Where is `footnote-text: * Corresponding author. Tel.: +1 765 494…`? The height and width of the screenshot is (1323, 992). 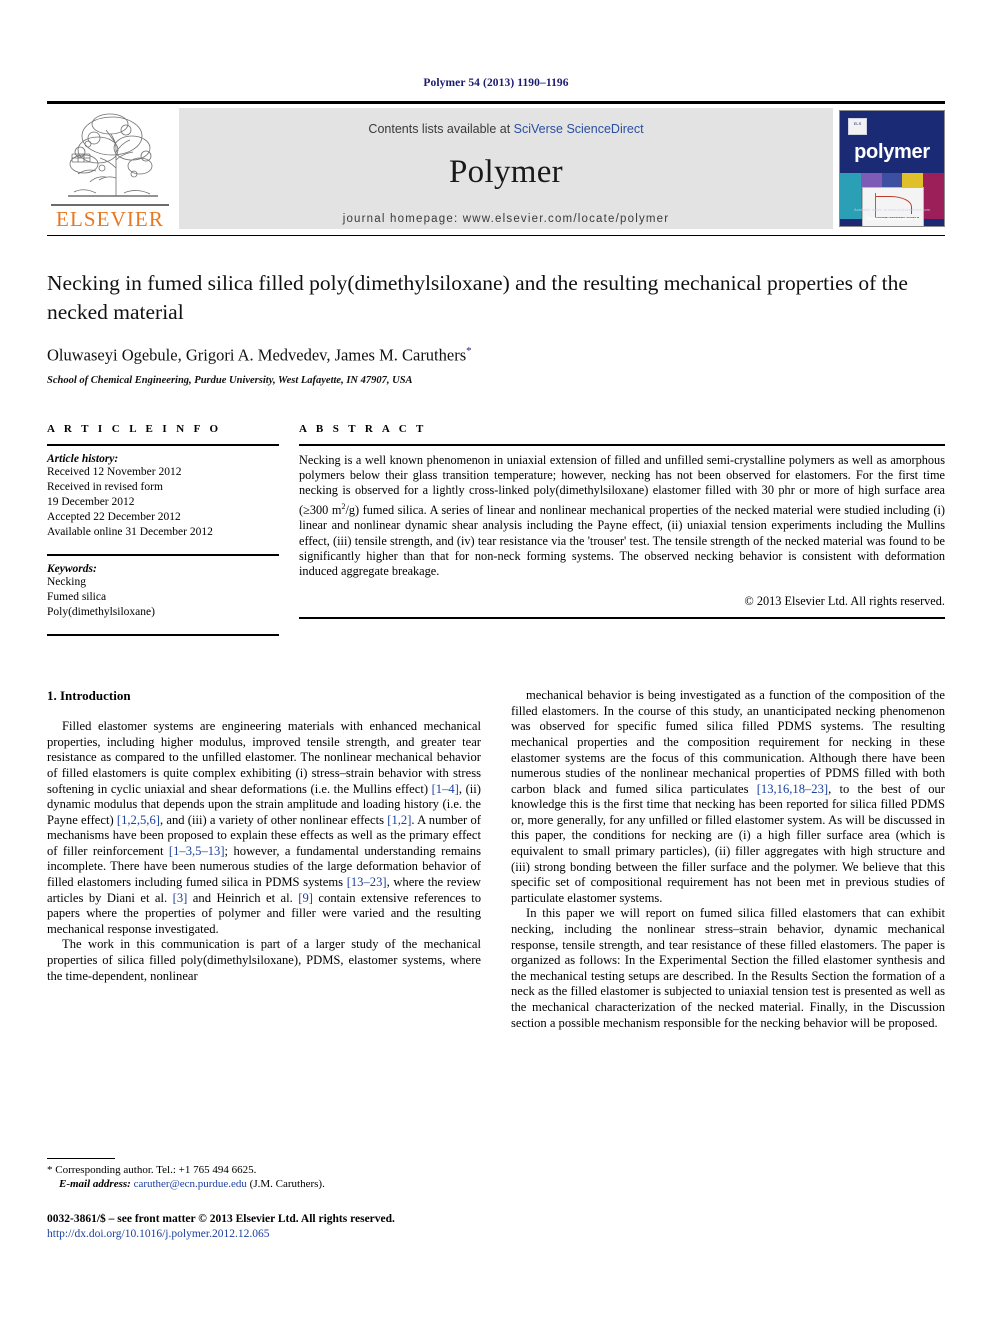 footnote-text: * Corresponding author. Tel.: +1 765 494… is located at coordinates (263, 1177).